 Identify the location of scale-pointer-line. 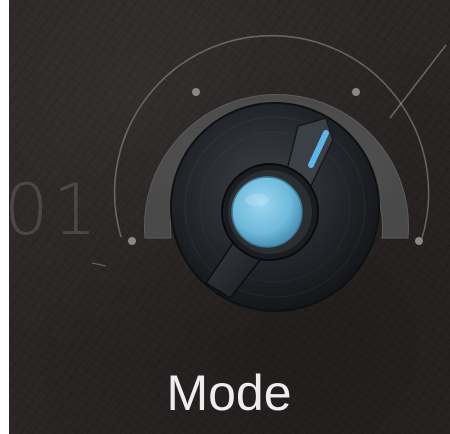
(418, 81).